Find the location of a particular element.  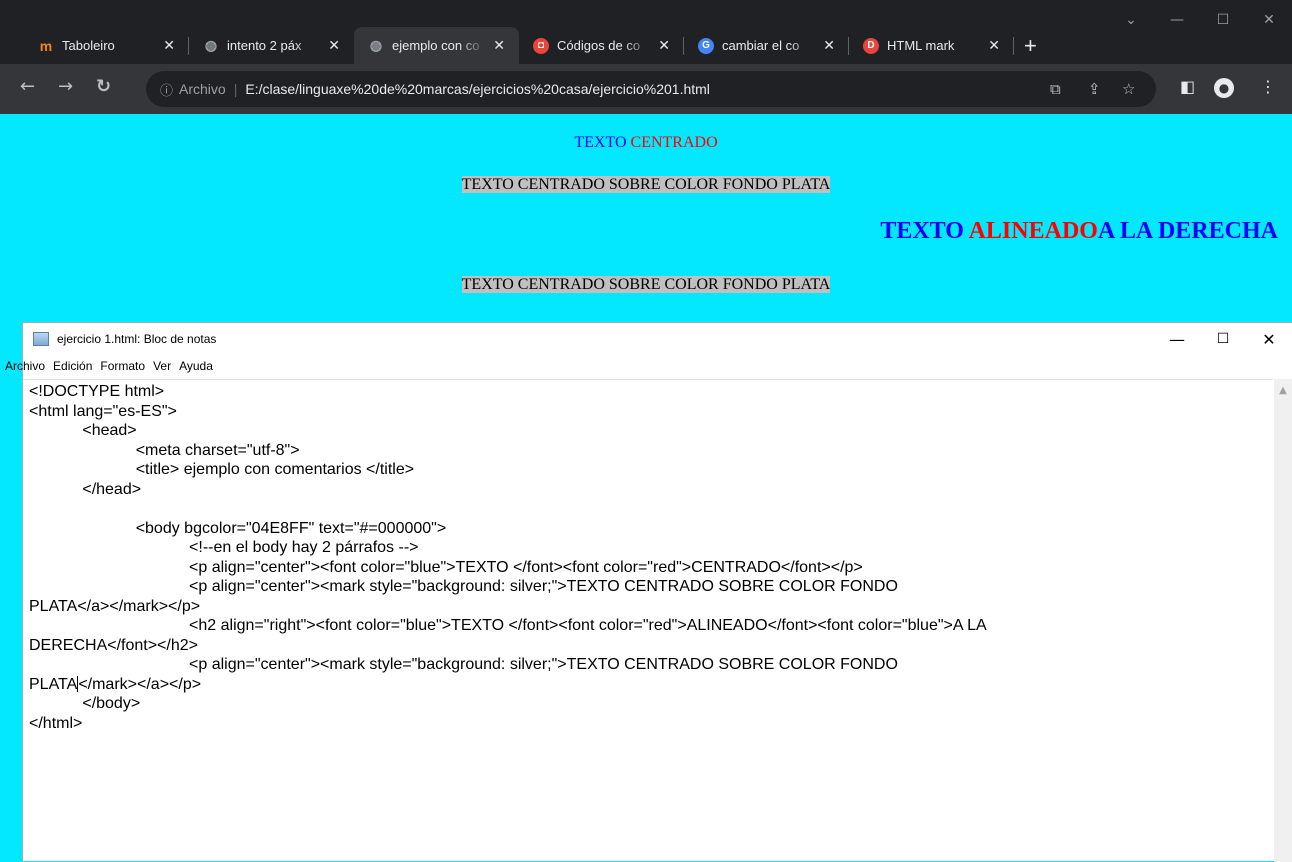

line-text: PLATA</a></mark></p> is located at coordinates (115, 606).